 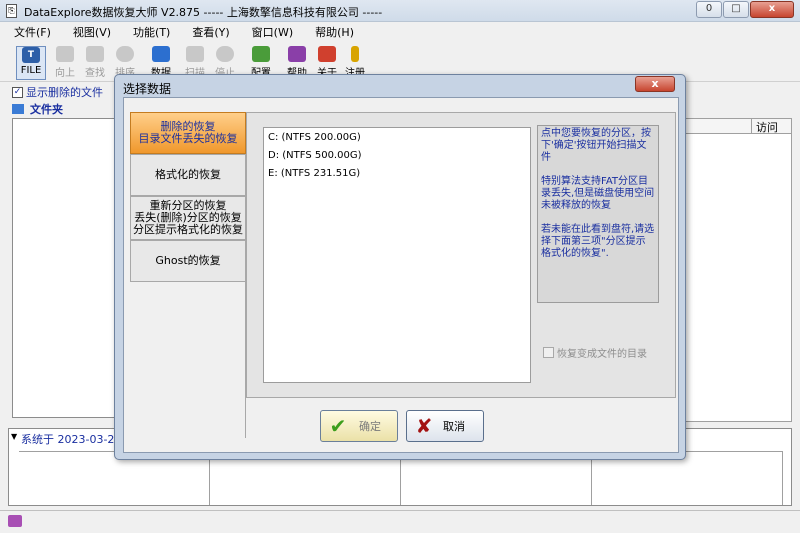 I want to click on column-access: 访问, so click(x=771, y=126).